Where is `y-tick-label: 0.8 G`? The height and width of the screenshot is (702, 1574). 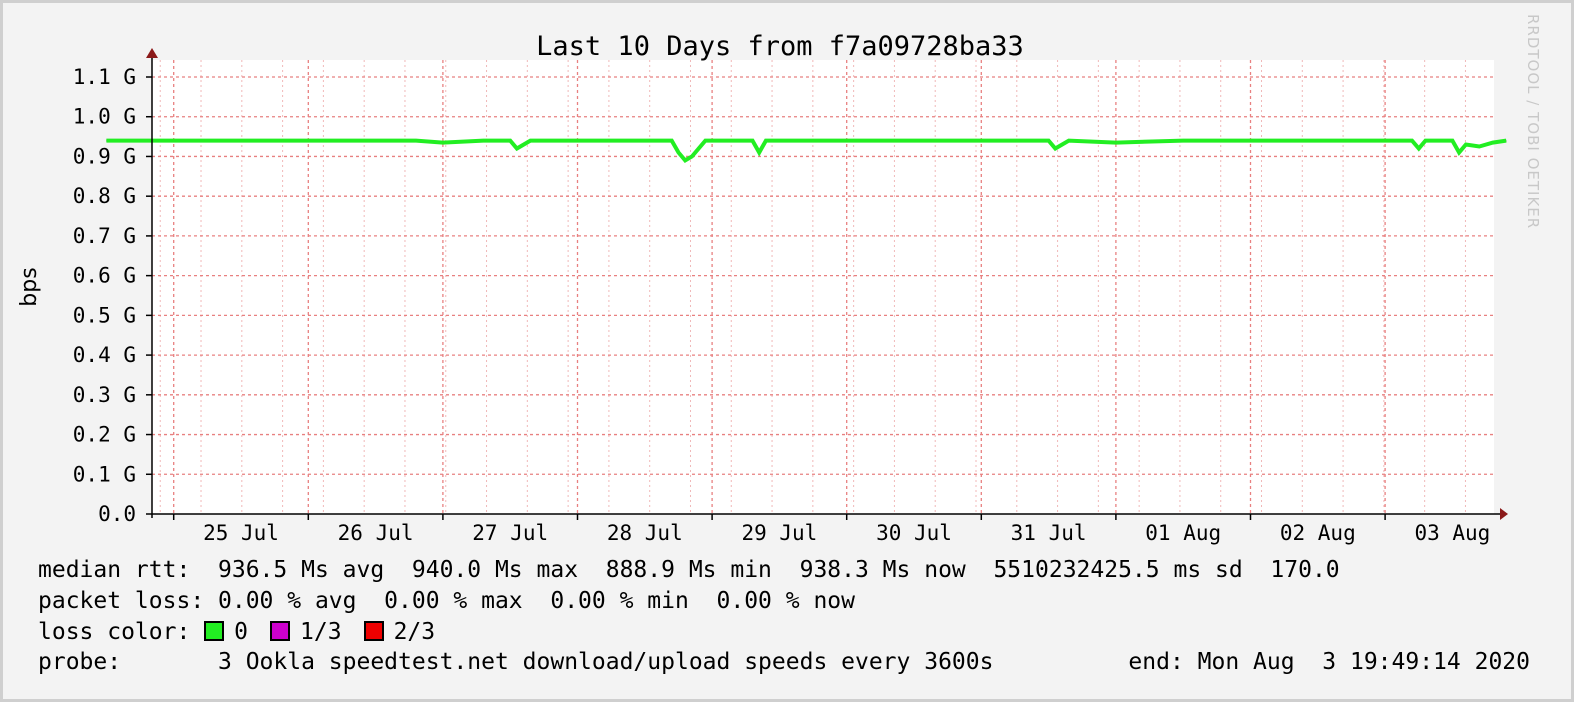 y-tick-label: 0.8 G is located at coordinates (104, 196).